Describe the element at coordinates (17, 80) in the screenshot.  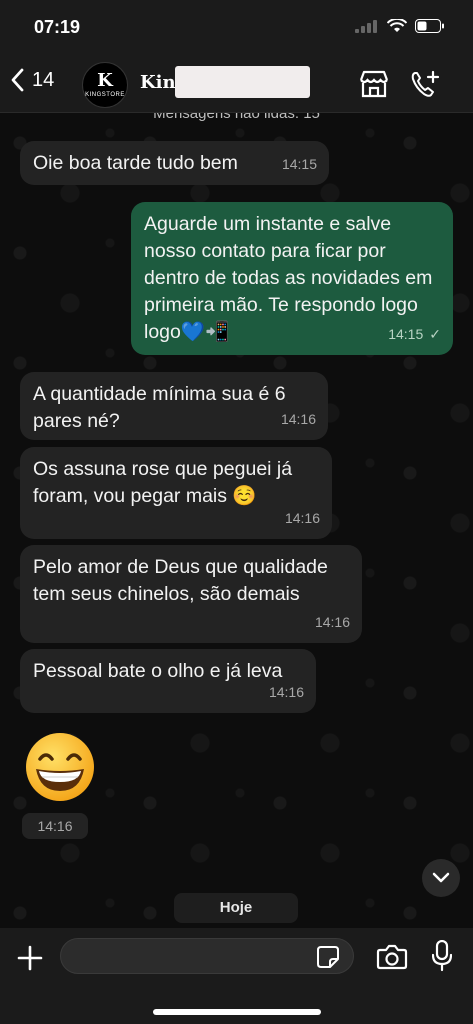
I see `chevron-left-icon` at that location.